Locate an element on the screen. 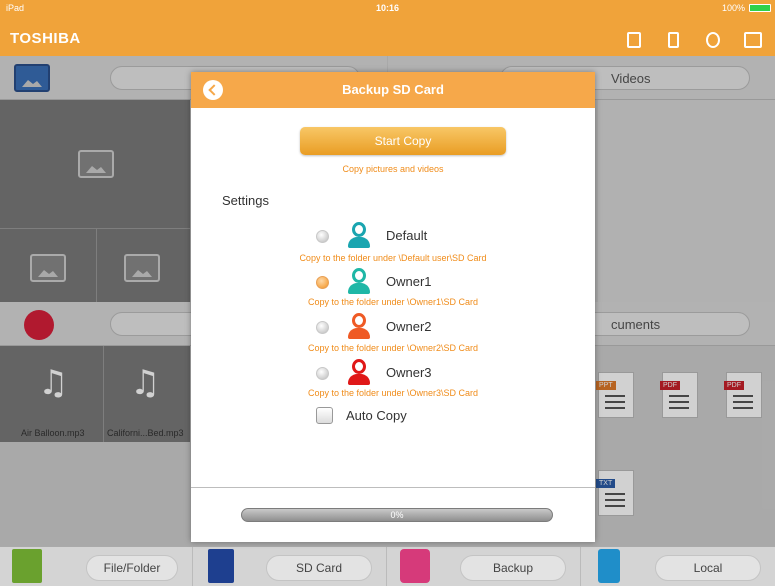 Image resolution: width=775 pixels, height=586 pixels. tab-file-folder: File/Folder is located at coordinates (96, 566).